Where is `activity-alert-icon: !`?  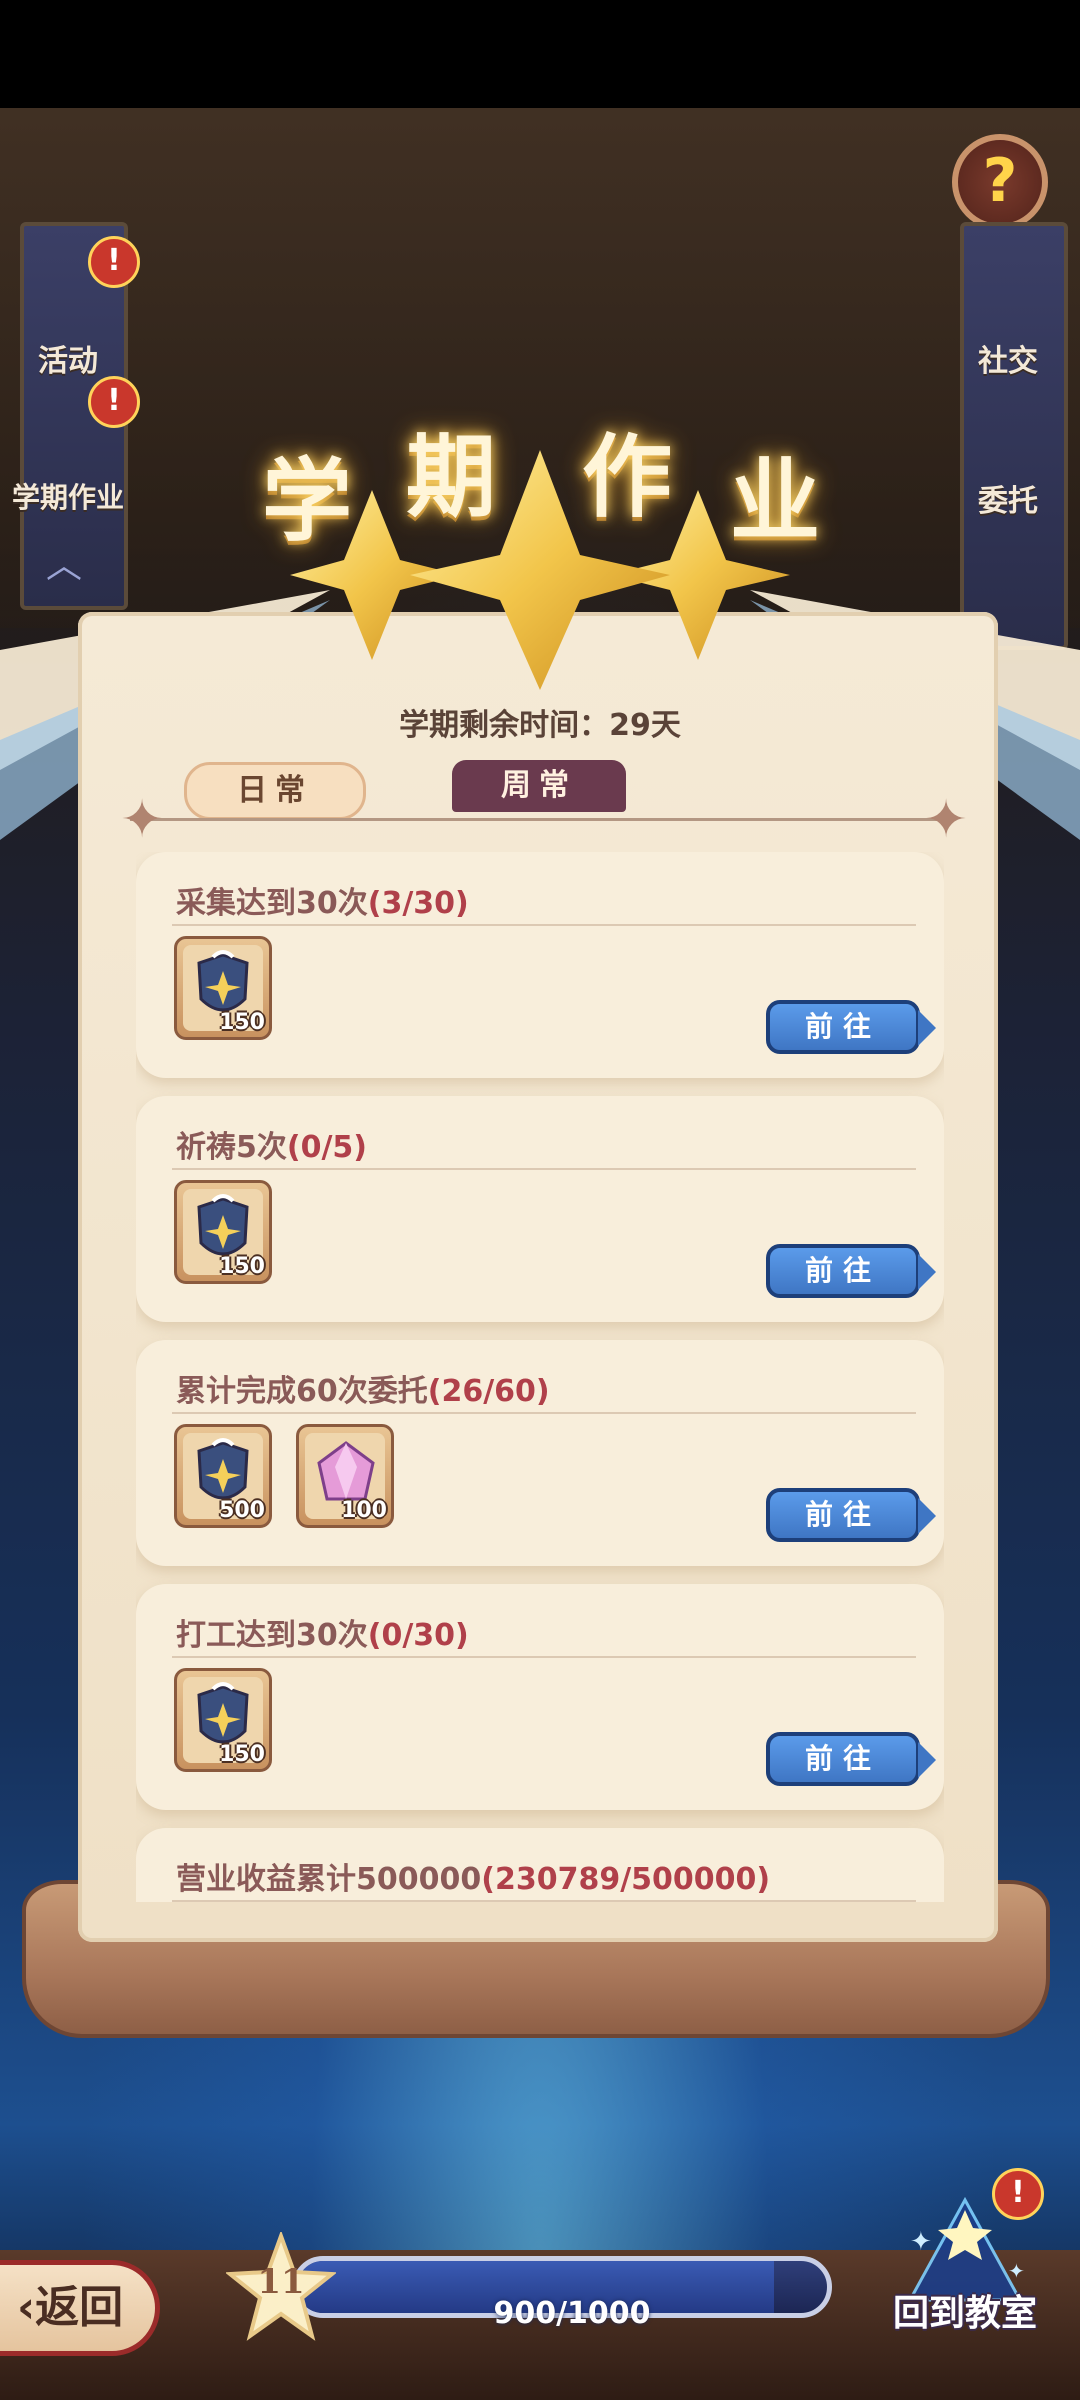 activity-alert-icon: ! is located at coordinates (114, 262).